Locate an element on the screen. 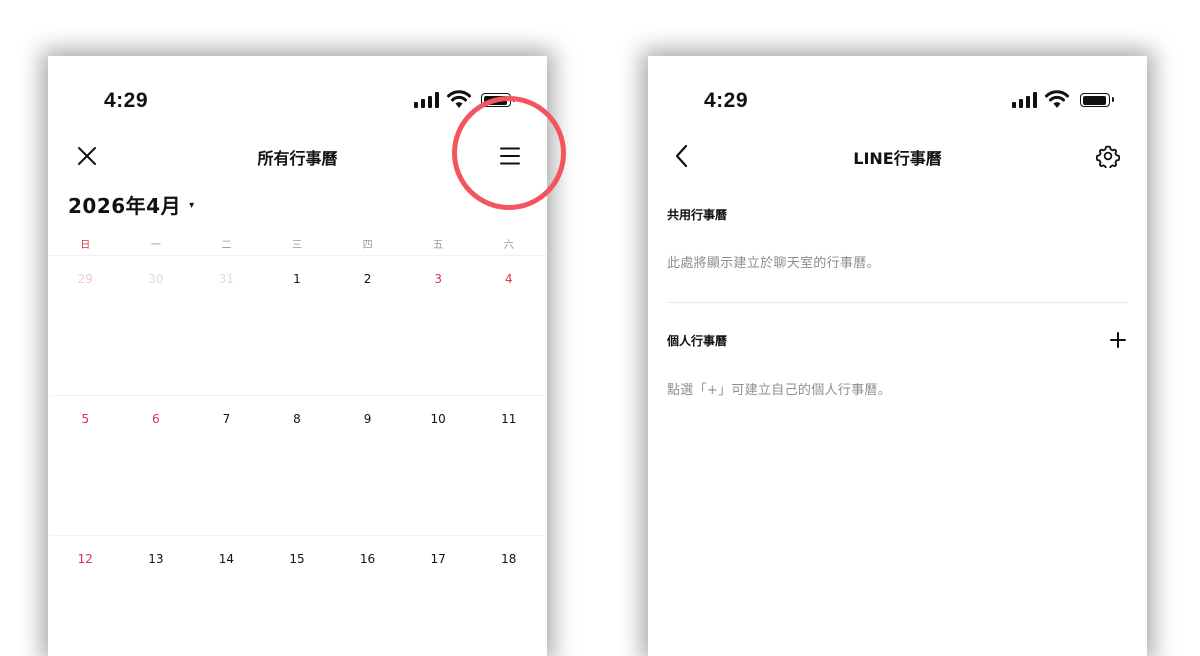 This screenshot has height=656, width=1200. weekday-header: 日 一 二 三 四 五 六 is located at coordinates (297, 246).